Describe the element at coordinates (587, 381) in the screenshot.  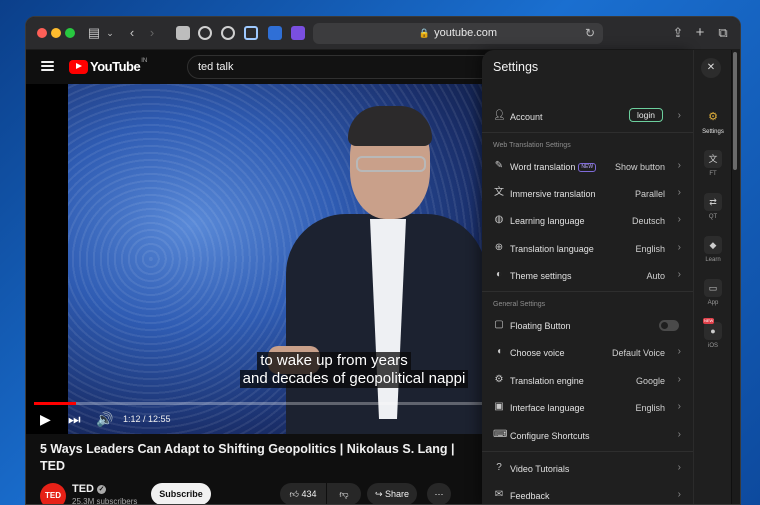
I see `translation-engine-row: ⚙ Translation engine Google ›` at that location.